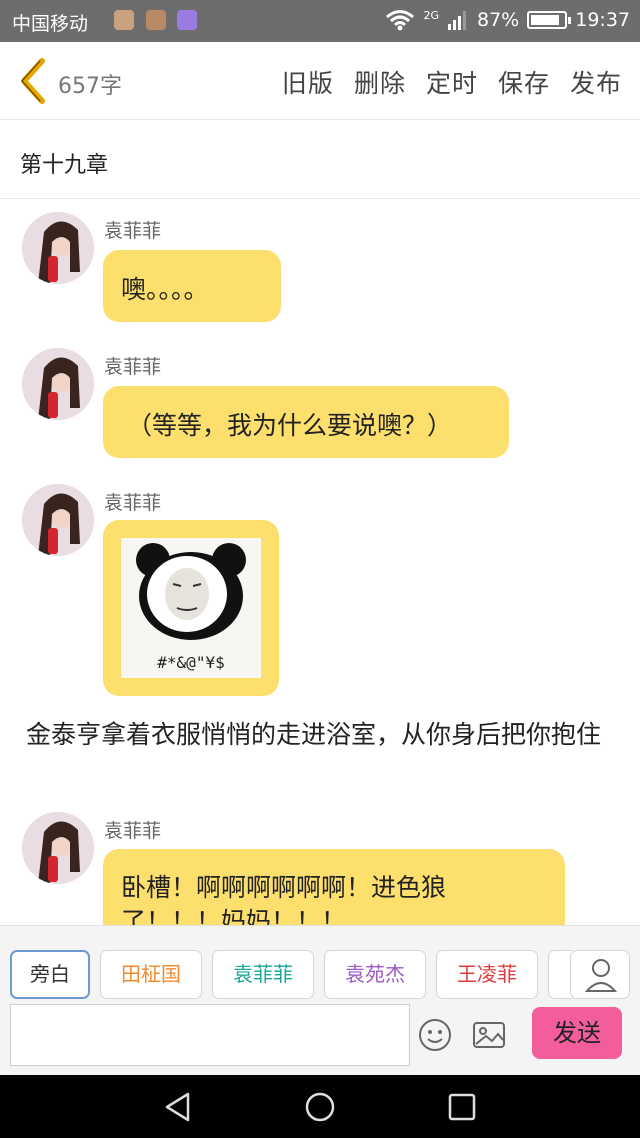 Image resolution: width=640 pixels, height=1138 pixels. Describe the element at coordinates (462, 1107) in the screenshot. I see `nav-recents-icon` at that location.